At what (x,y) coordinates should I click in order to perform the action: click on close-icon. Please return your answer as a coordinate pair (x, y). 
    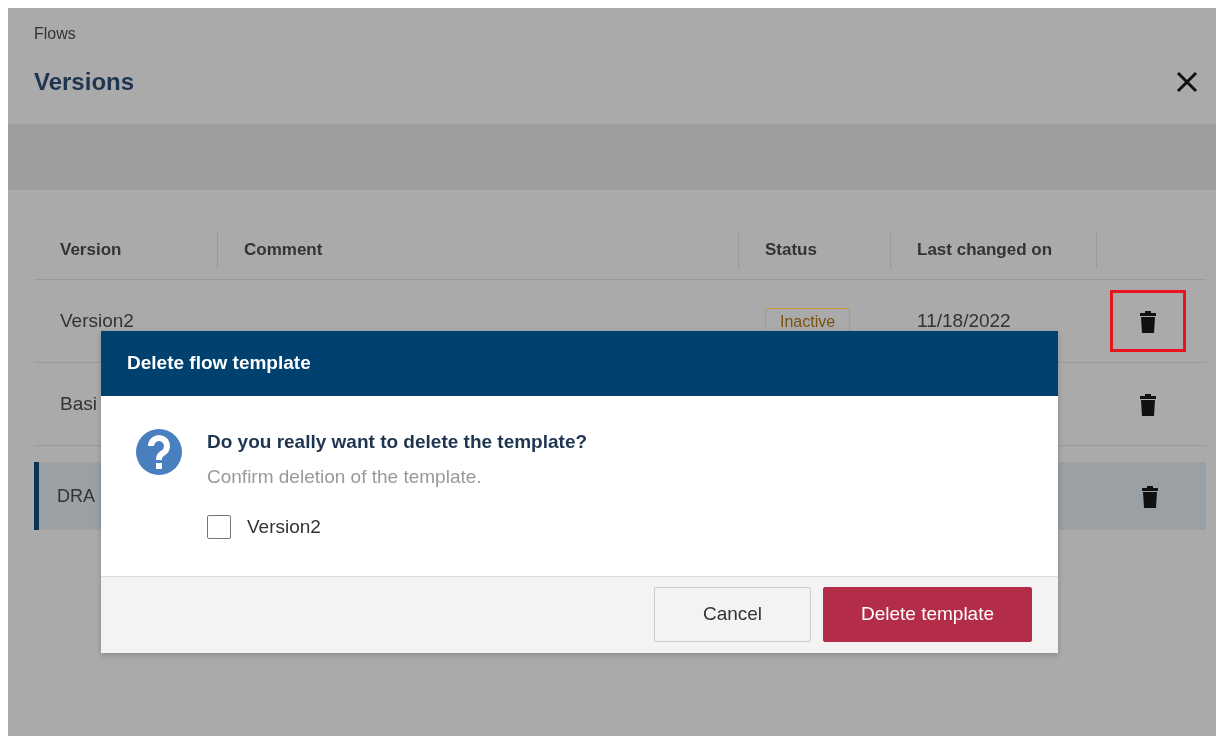
    Looking at the image, I should click on (1187, 81).